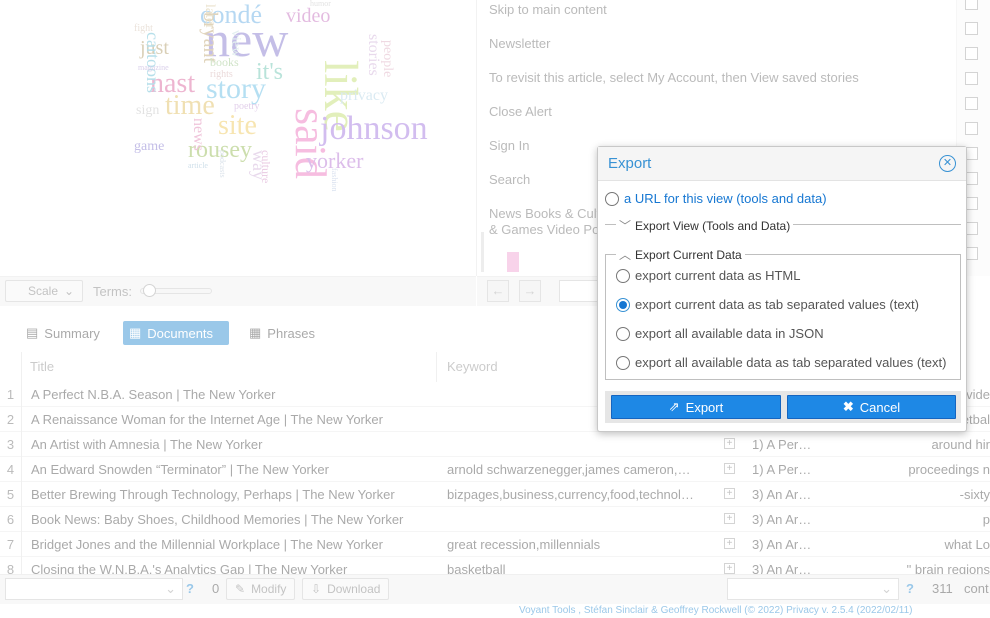 The height and width of the screenshot is (618, 990). I want to click on cloud-word: fashion, so click(334, 180).